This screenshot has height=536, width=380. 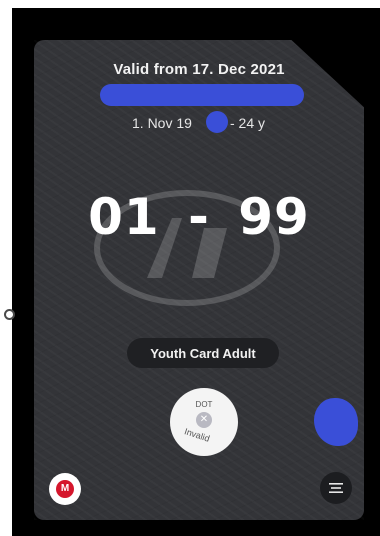 I want to click on menu-button, so click(x=336, y=488).